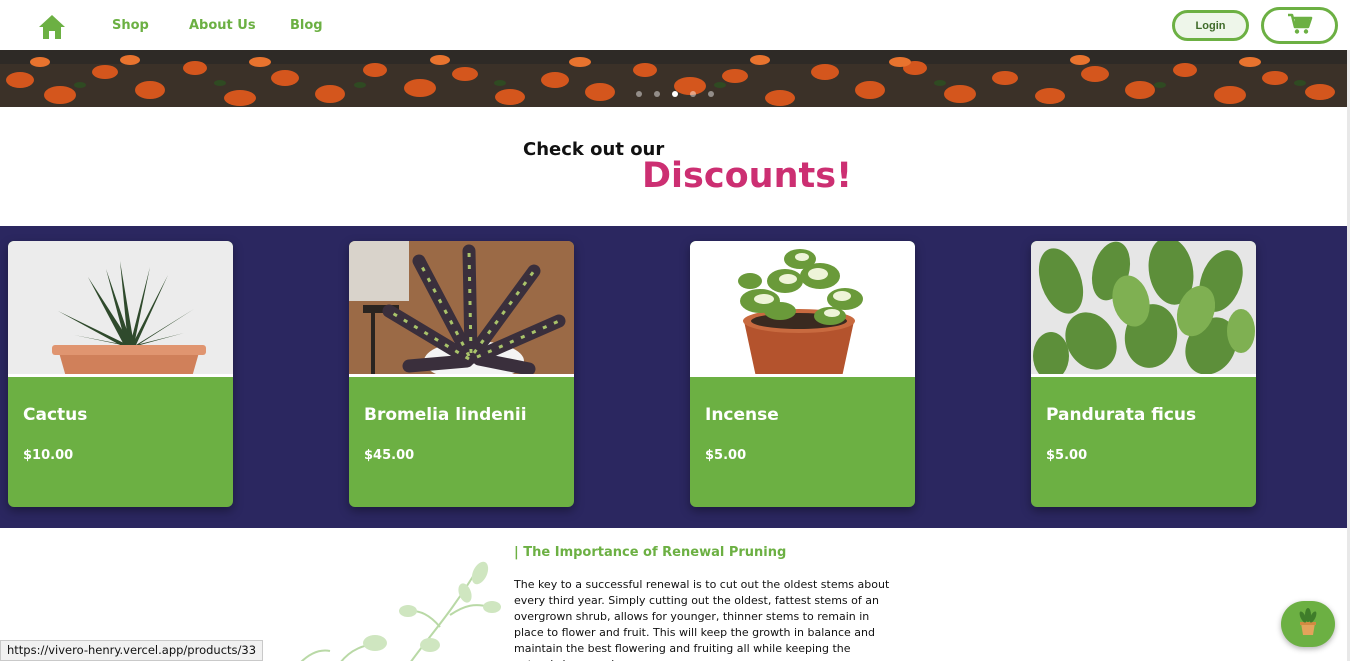  Describe the element at coordinates (1121, 415) in the screenshot. I see `product-name: Pandurata ficus` at that location.